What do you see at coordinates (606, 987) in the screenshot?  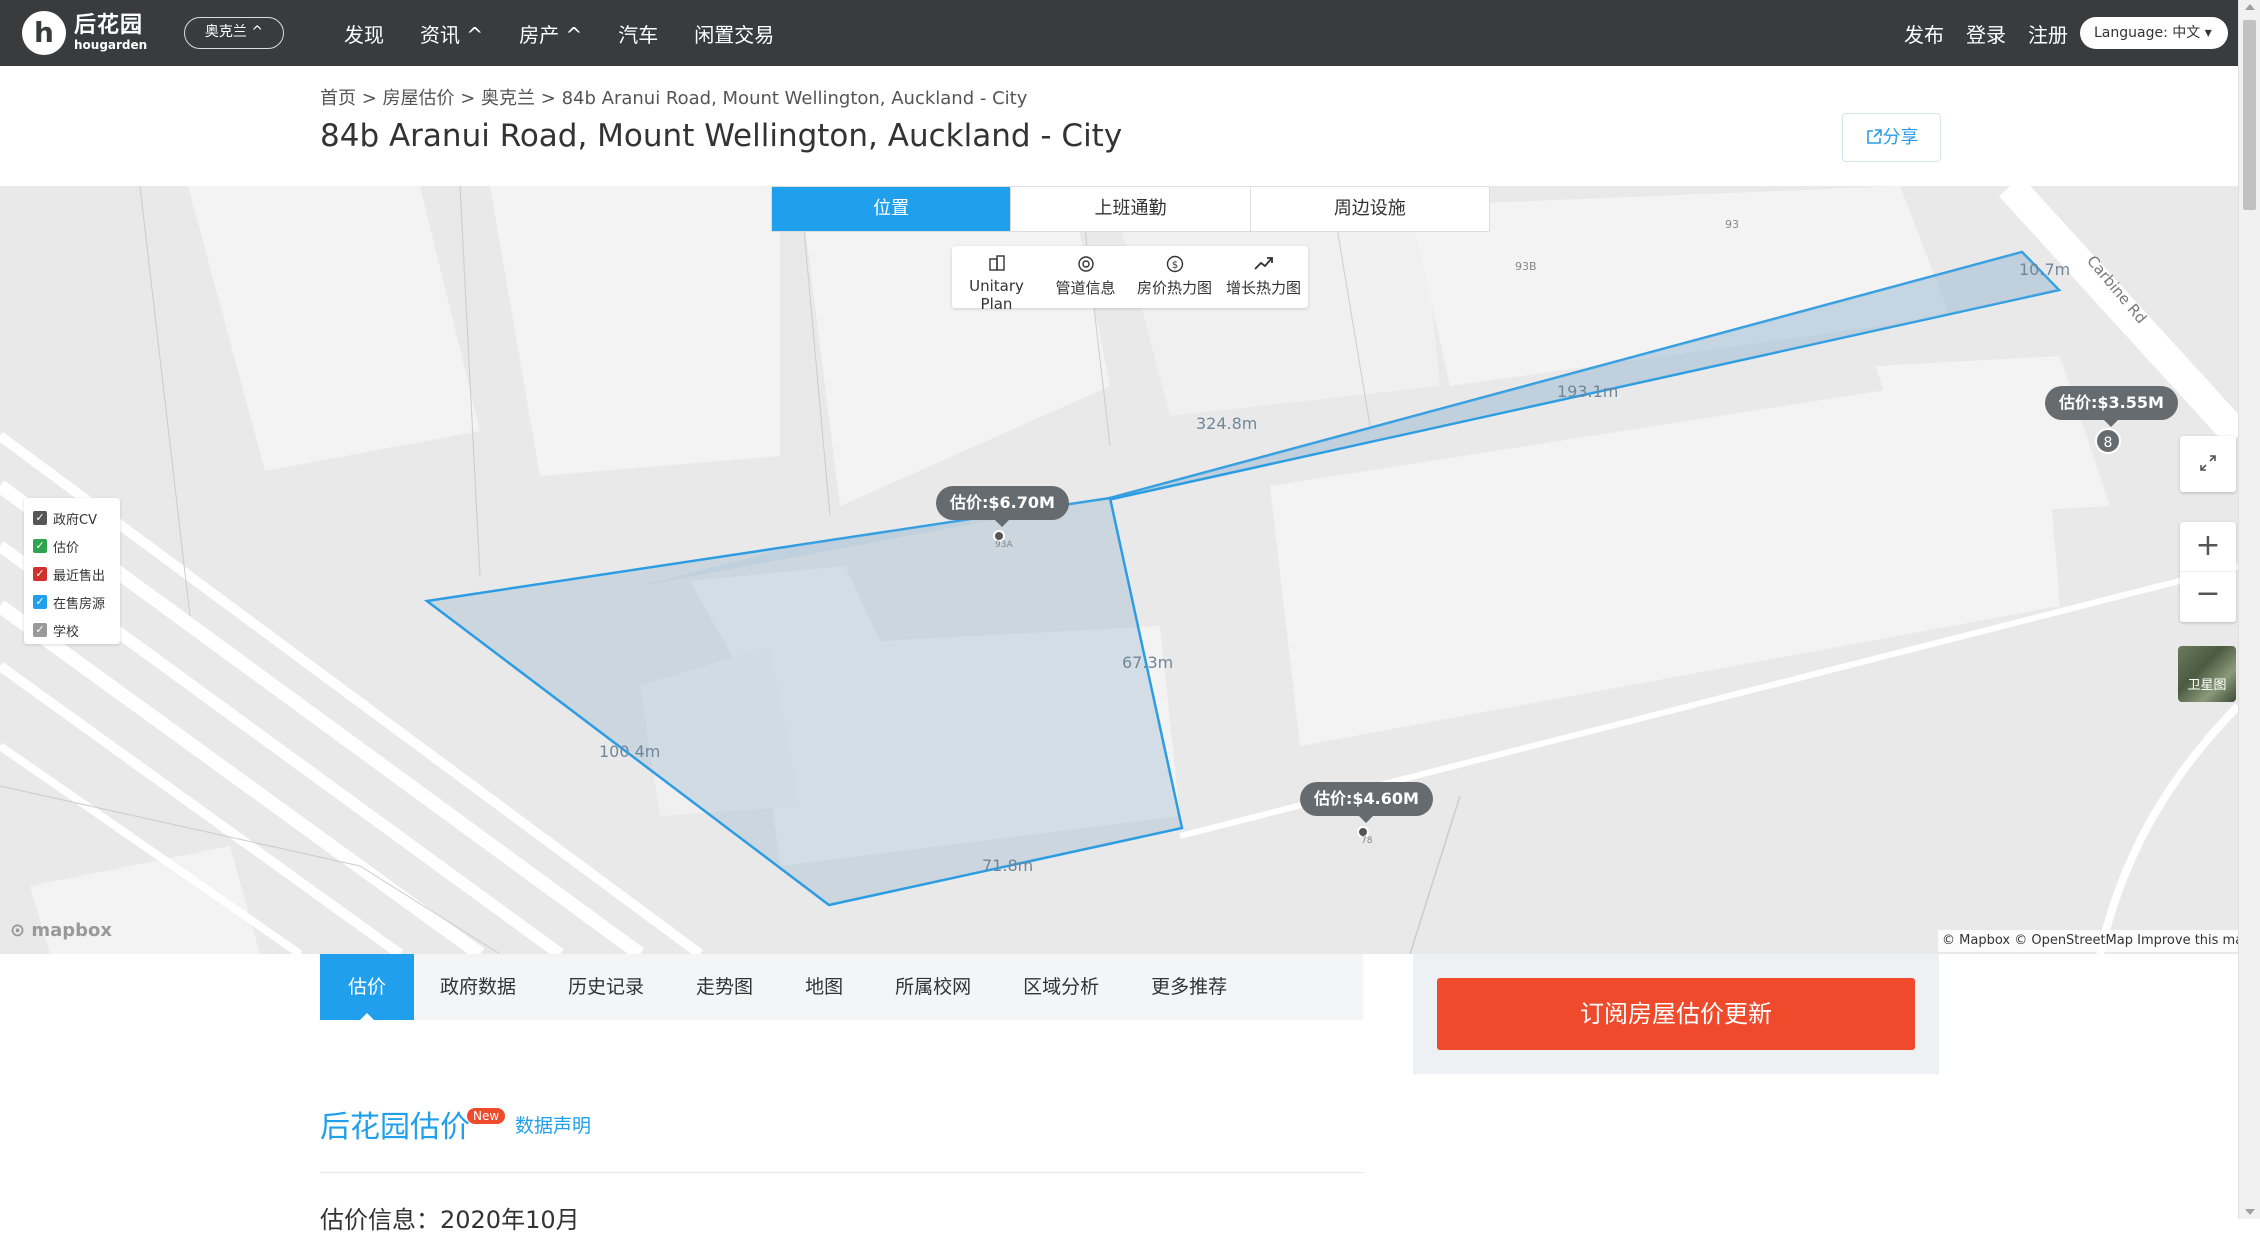 I see `tab-history: 历史记录` at bounding box center [606, 987].